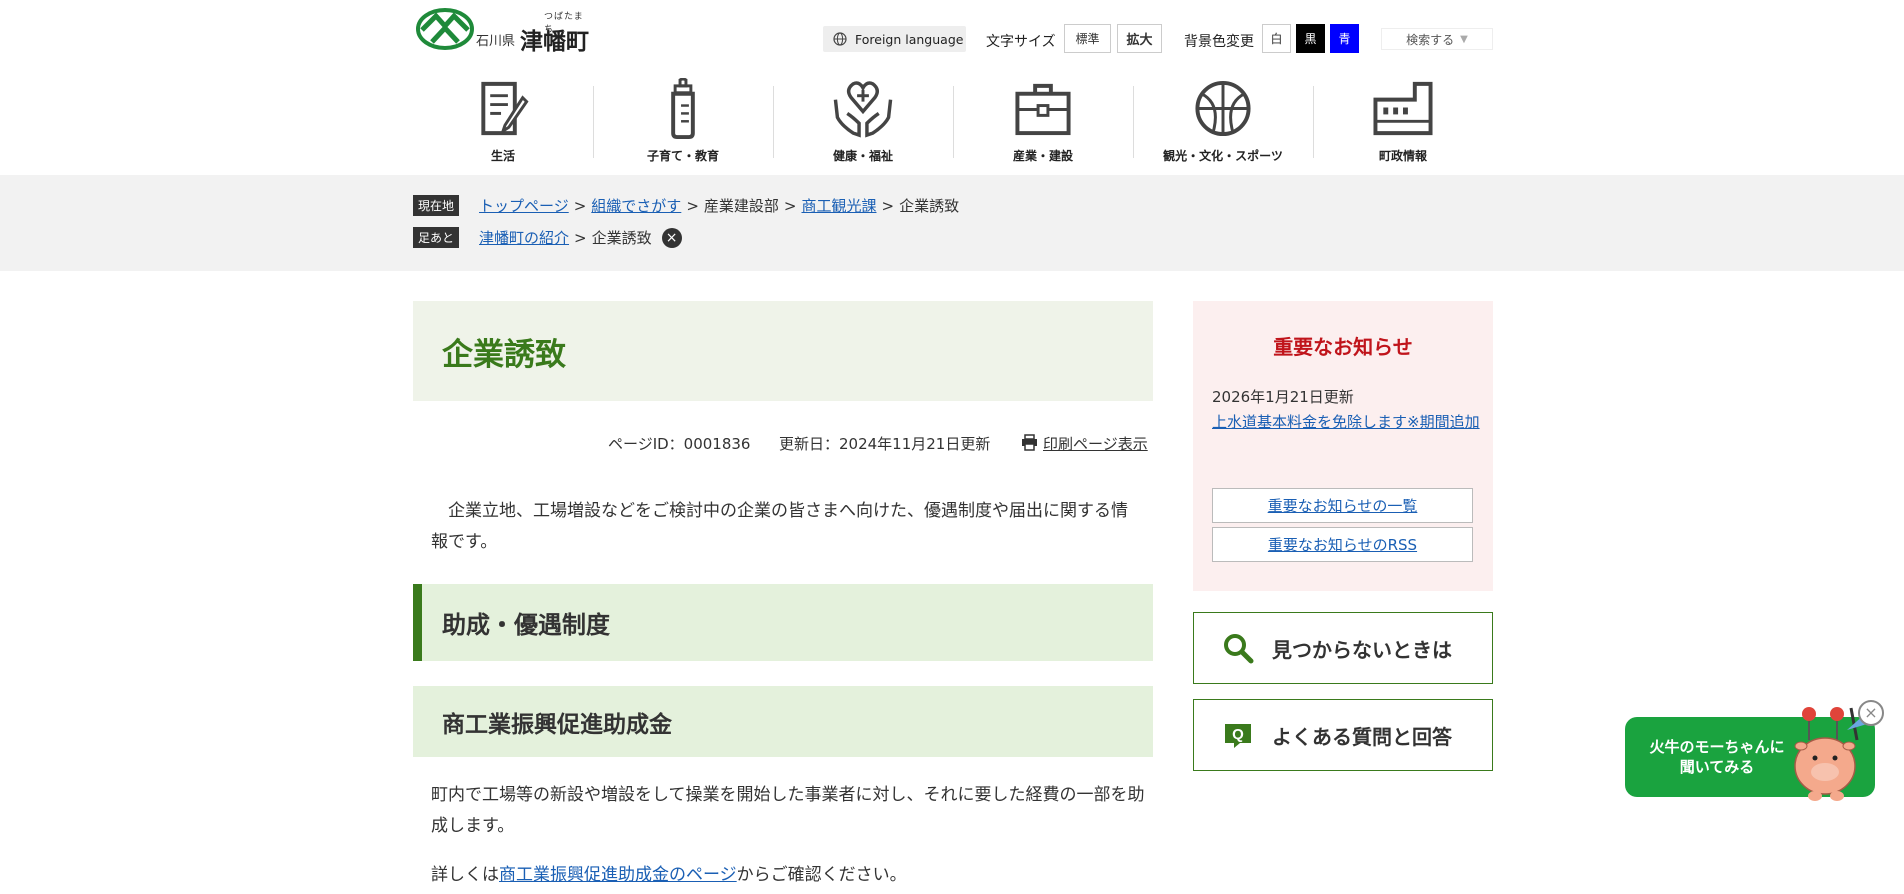 This screenshot has height=894, width=1904. I want to click on nav-item-childcare: 子育て・教育, so click(683, 121).